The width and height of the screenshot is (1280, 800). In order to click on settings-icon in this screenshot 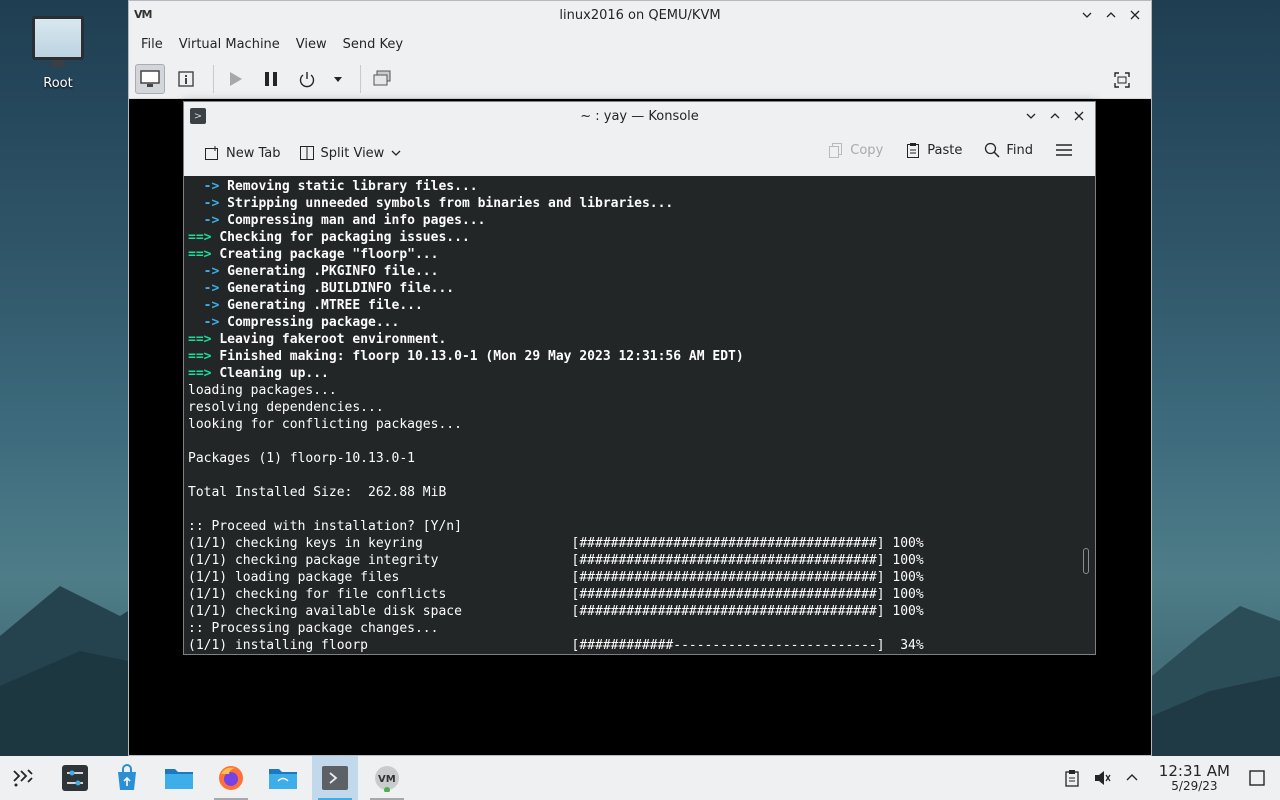, I will do `click(75, 778)`.